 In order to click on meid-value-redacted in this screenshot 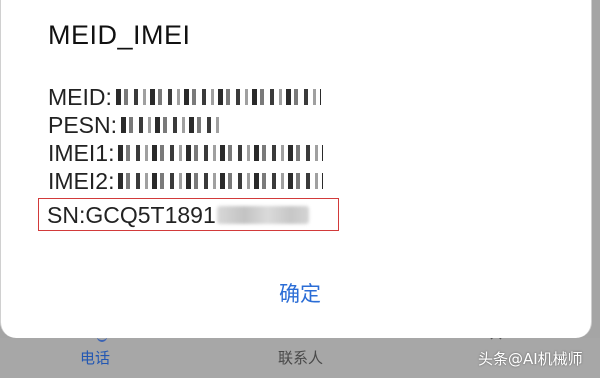, I will do `click(218, 97)`.